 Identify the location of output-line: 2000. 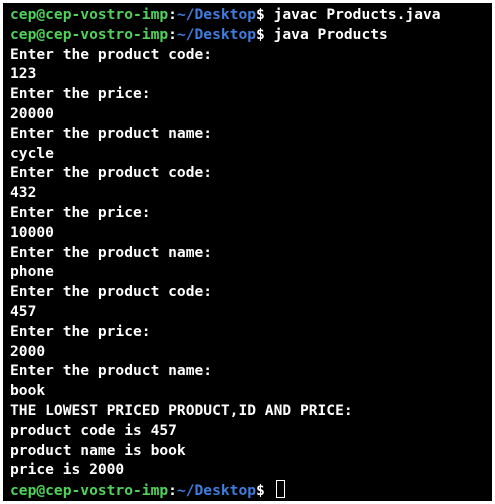
(28, 351).